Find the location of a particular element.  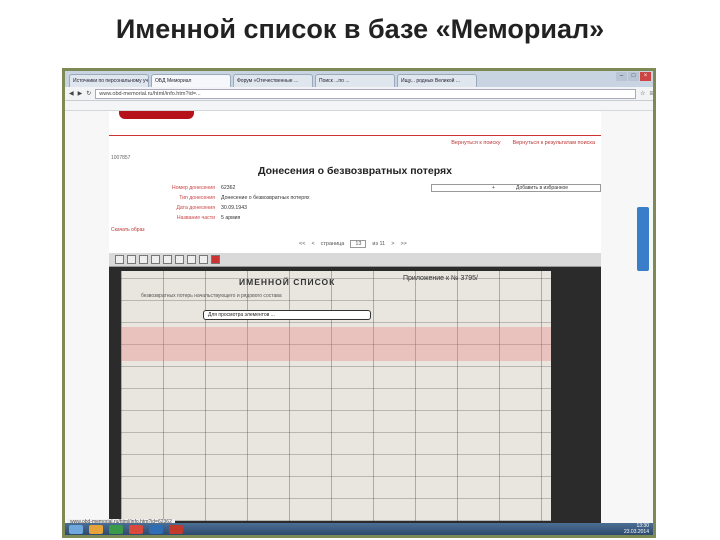

highlighted-row is located at coordinates (336, 344).